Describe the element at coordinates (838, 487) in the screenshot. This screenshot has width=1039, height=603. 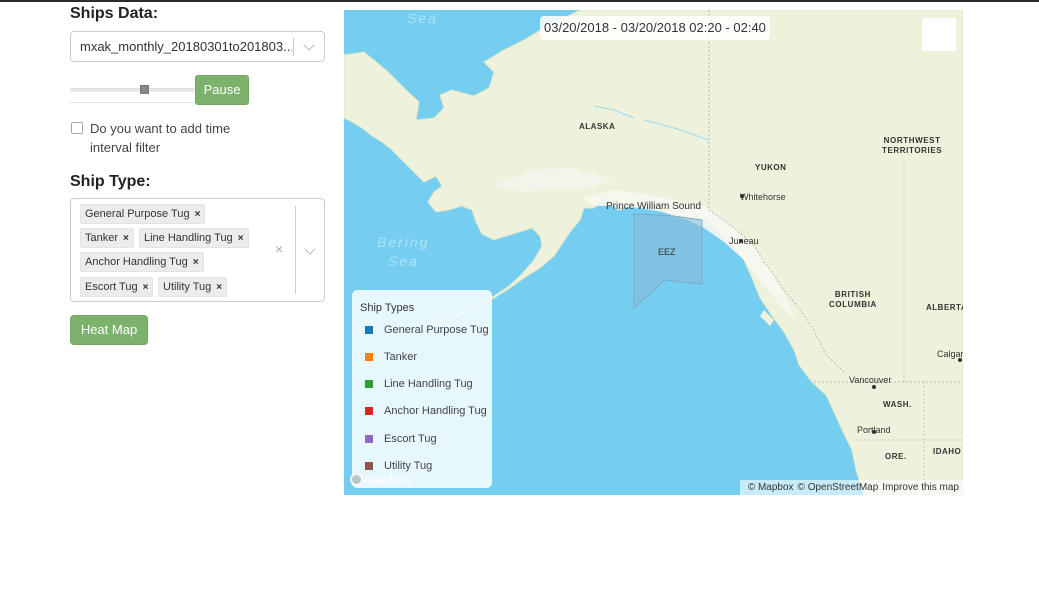
I see `attribution-osm-link: © OpenStreetMap` at that location.